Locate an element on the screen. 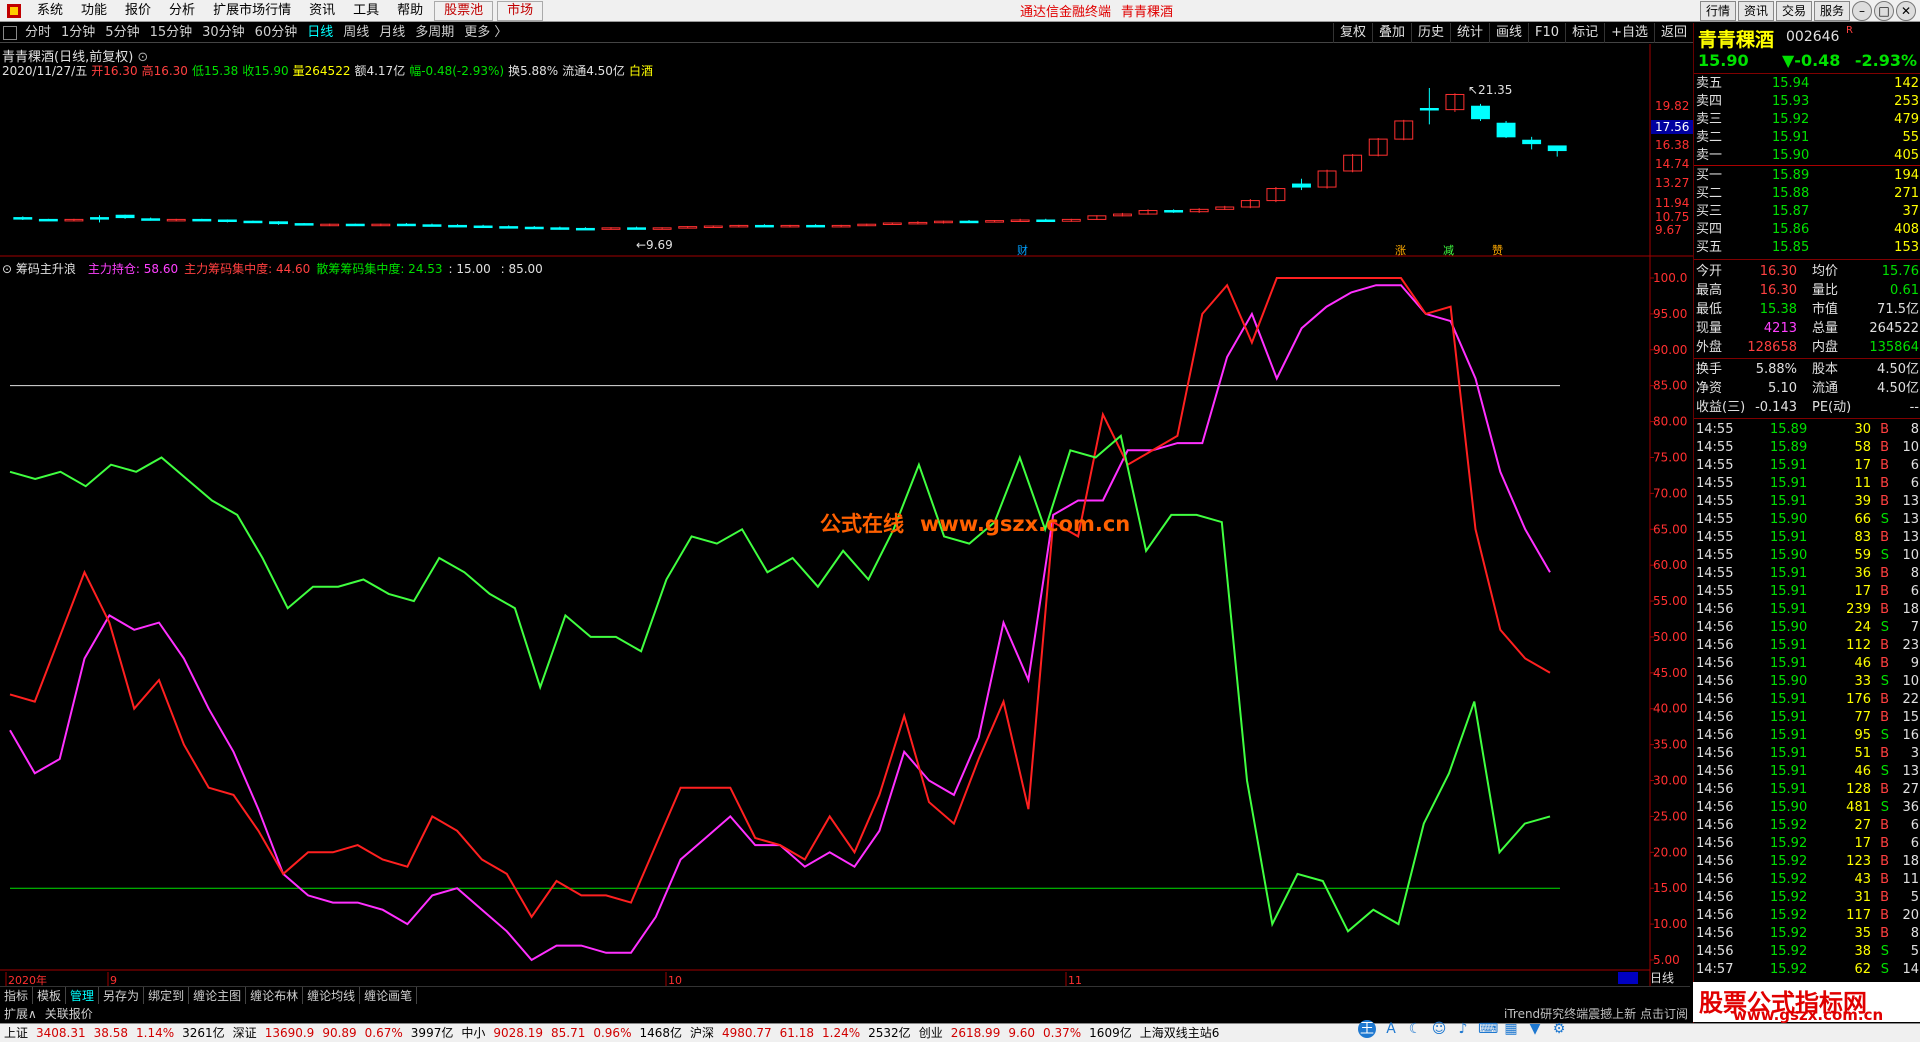 This screenshot has height=1042, width=1920. tick-row: 14:55 15.89 30 B 8 is located at coordinates (1807, 430).